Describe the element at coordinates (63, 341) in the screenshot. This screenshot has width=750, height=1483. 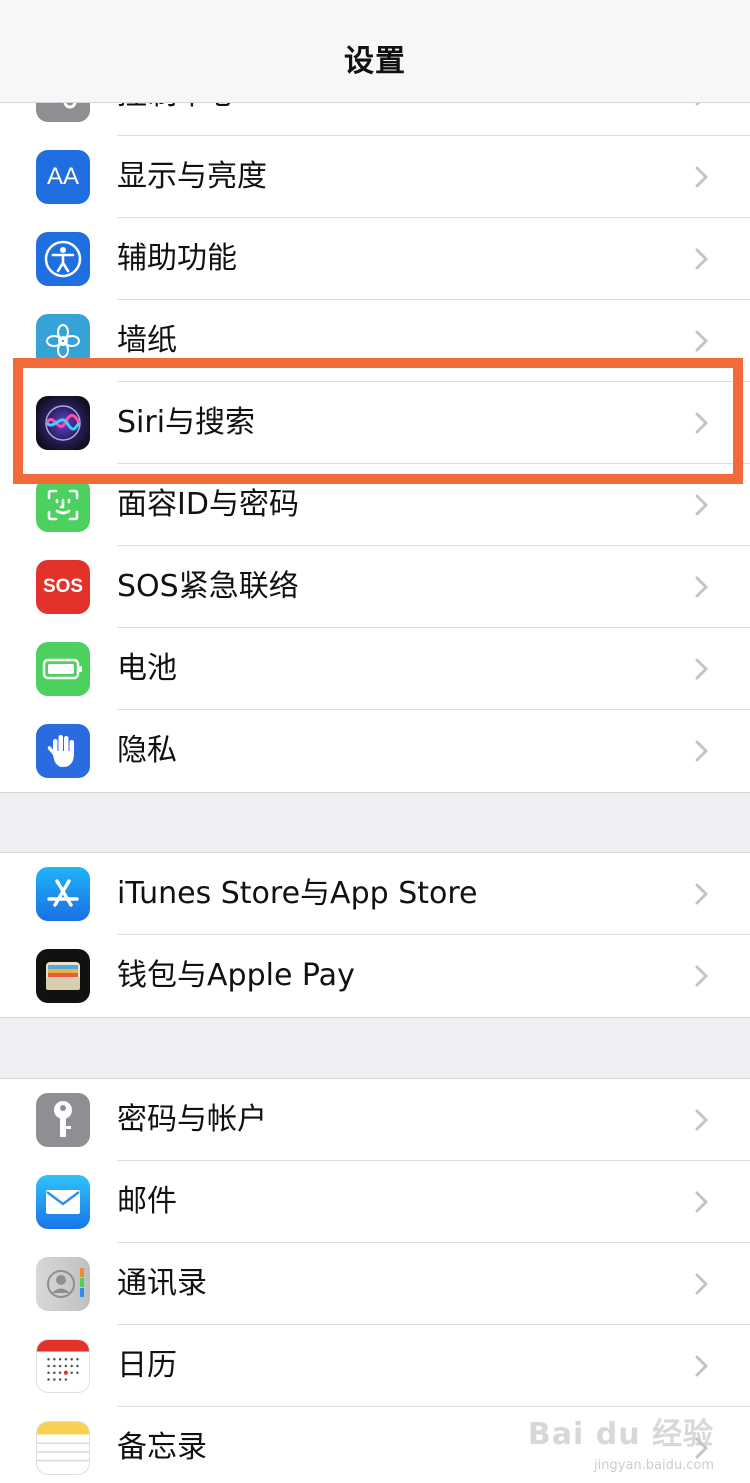
I see `wallpaper-icon` at that location.